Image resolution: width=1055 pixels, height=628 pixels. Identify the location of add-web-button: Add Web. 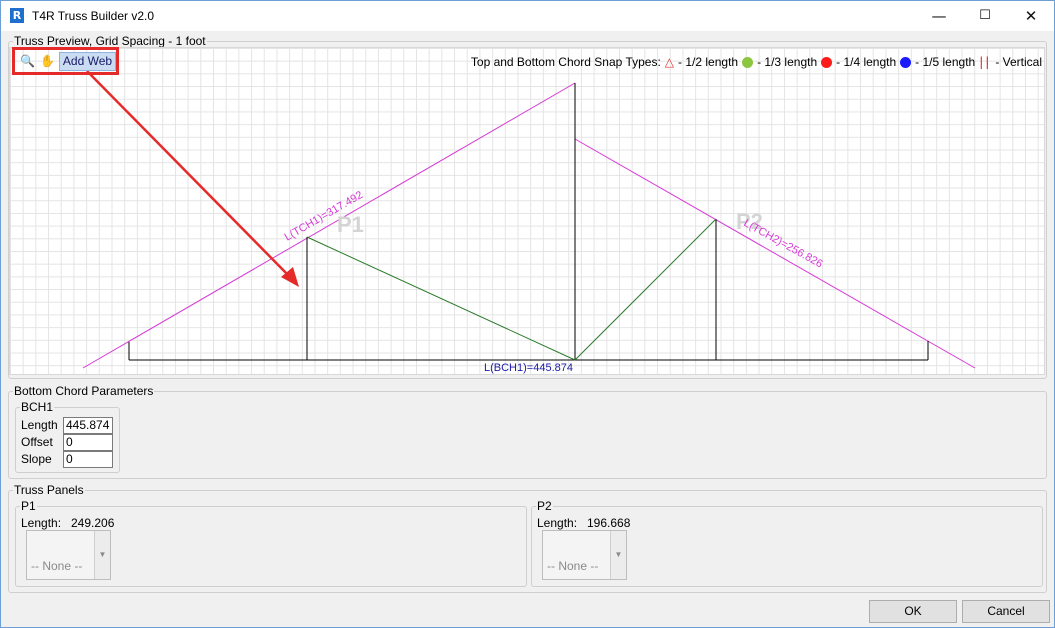
(87, 61).